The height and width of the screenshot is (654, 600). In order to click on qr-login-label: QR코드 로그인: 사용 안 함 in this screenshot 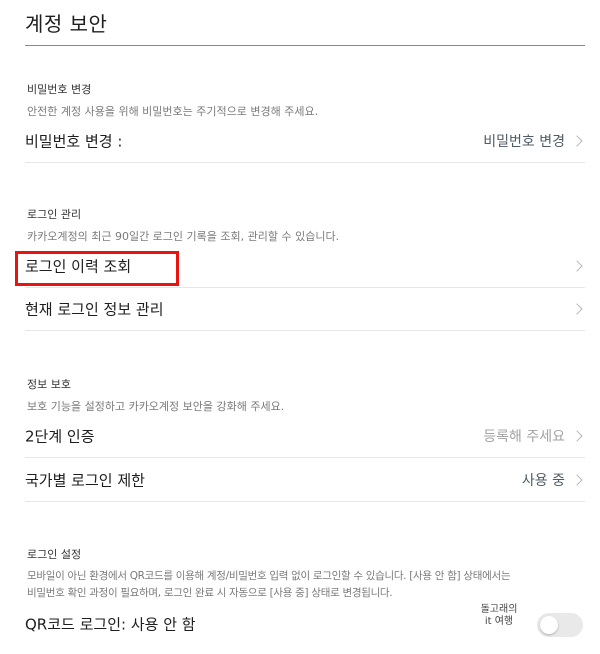, I will do `click(110, 624)`.